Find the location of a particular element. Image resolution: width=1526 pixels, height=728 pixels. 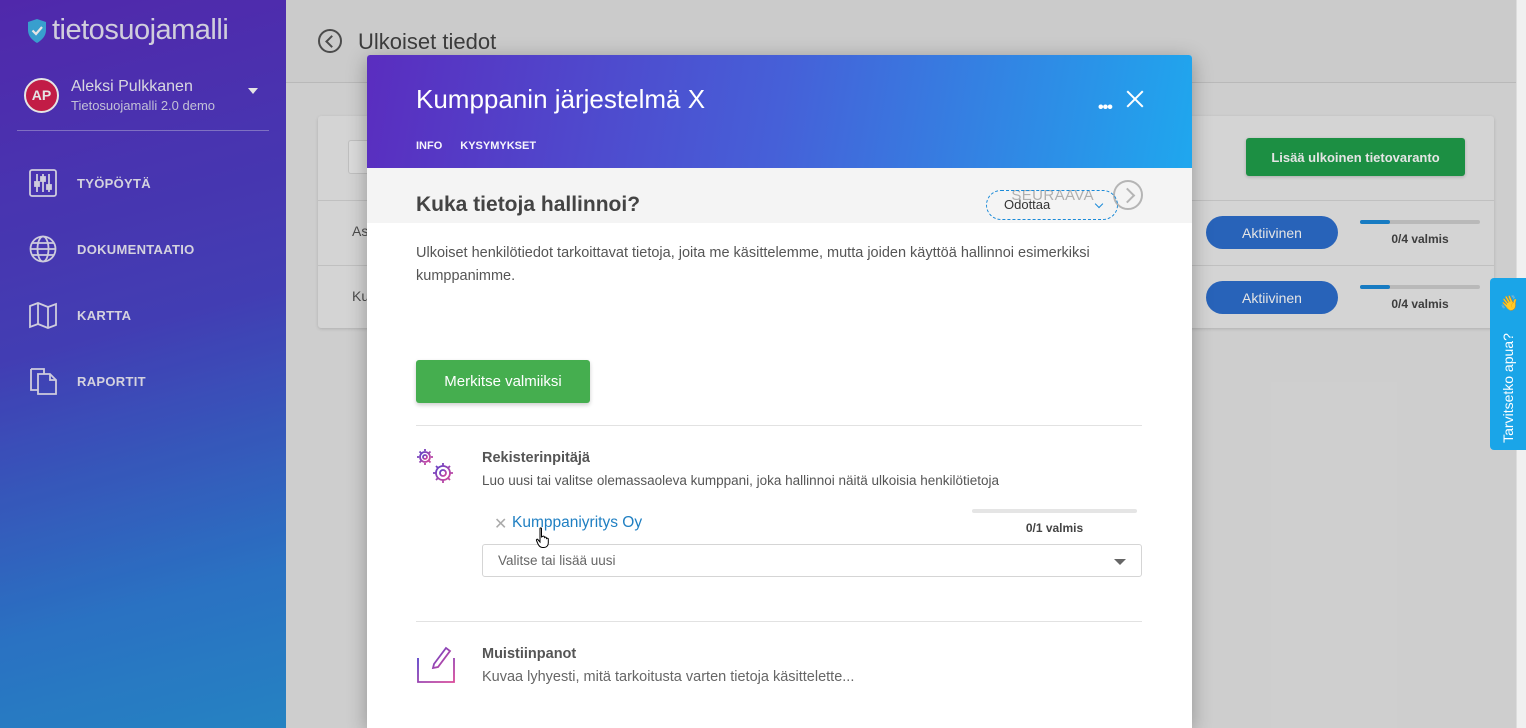

wave-icon: 👋 is located at coordinates (1509, 303).